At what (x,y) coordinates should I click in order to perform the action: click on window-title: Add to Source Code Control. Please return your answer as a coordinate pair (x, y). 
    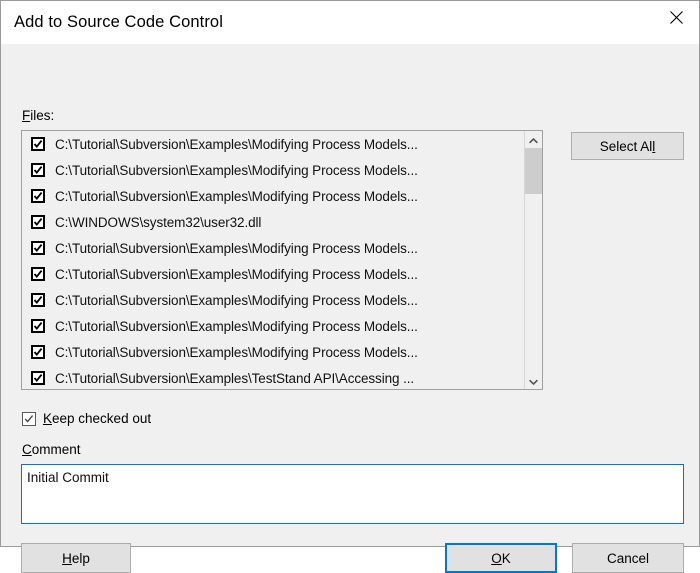
    Looking at the image, I should click on (118, 22).